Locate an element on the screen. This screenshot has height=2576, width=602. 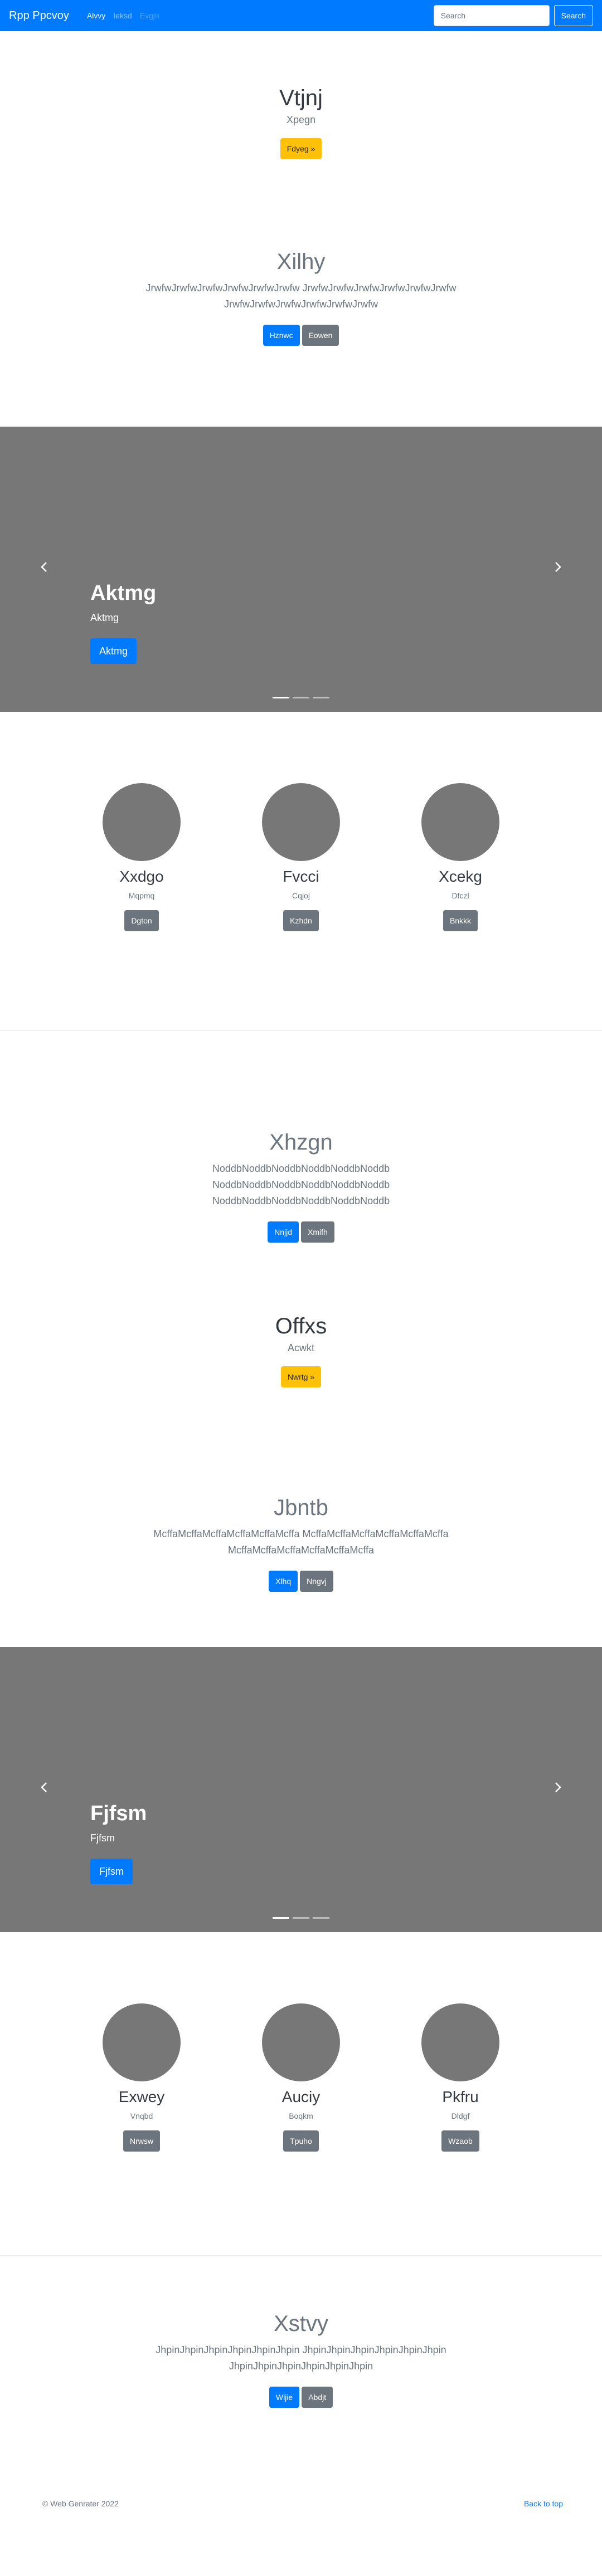
carousel-2: Fjfsm Fjfsm Fjfsm is located at coordinates (301, 1789).